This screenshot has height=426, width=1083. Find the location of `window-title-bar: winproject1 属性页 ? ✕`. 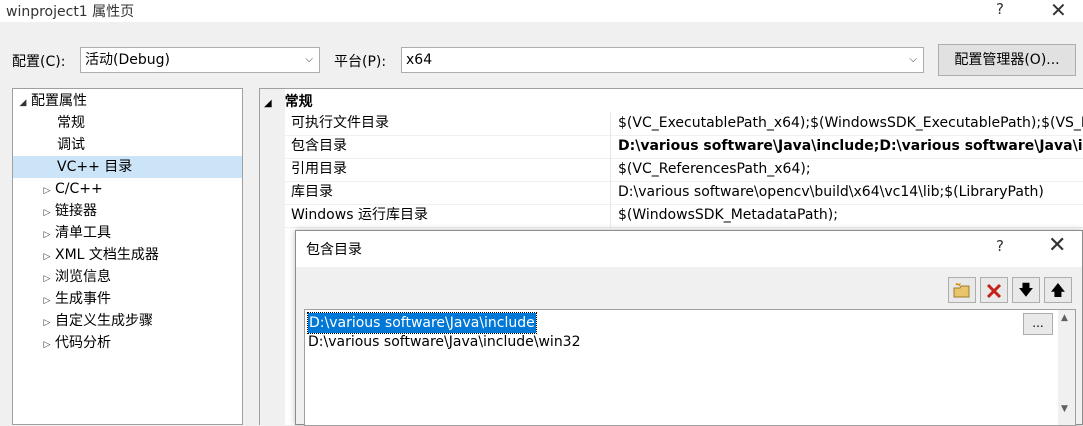

window-title-bar: winproject1 属性页 ? ✕ is located at coordinates (541, 11).